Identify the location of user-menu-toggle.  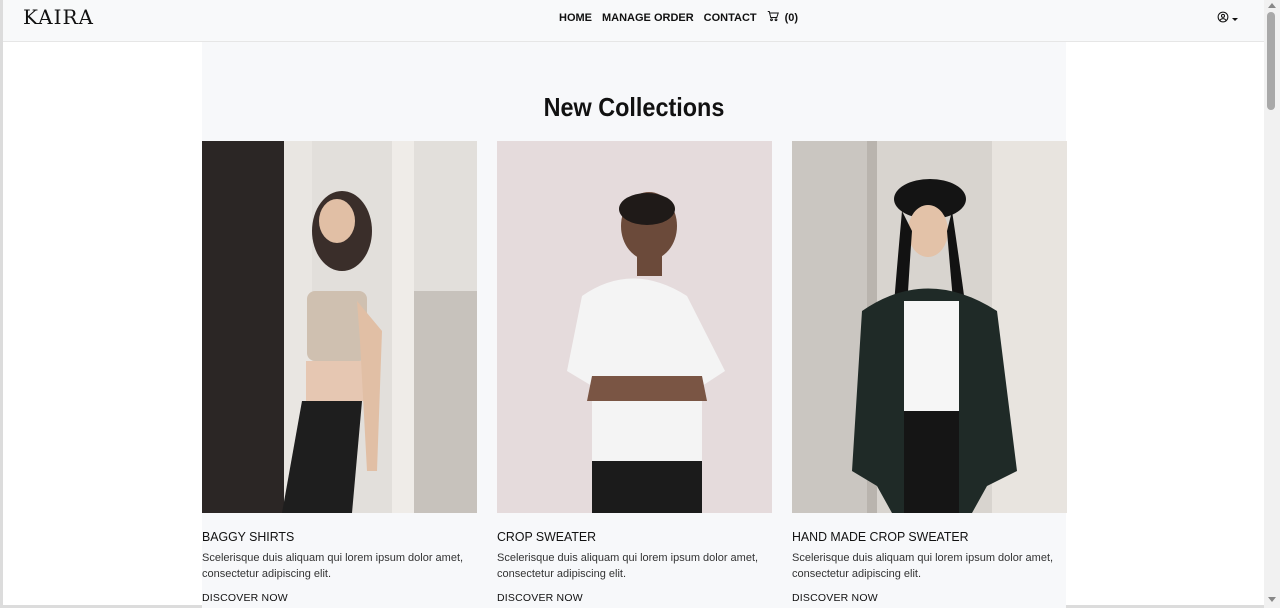
(1227, 19).